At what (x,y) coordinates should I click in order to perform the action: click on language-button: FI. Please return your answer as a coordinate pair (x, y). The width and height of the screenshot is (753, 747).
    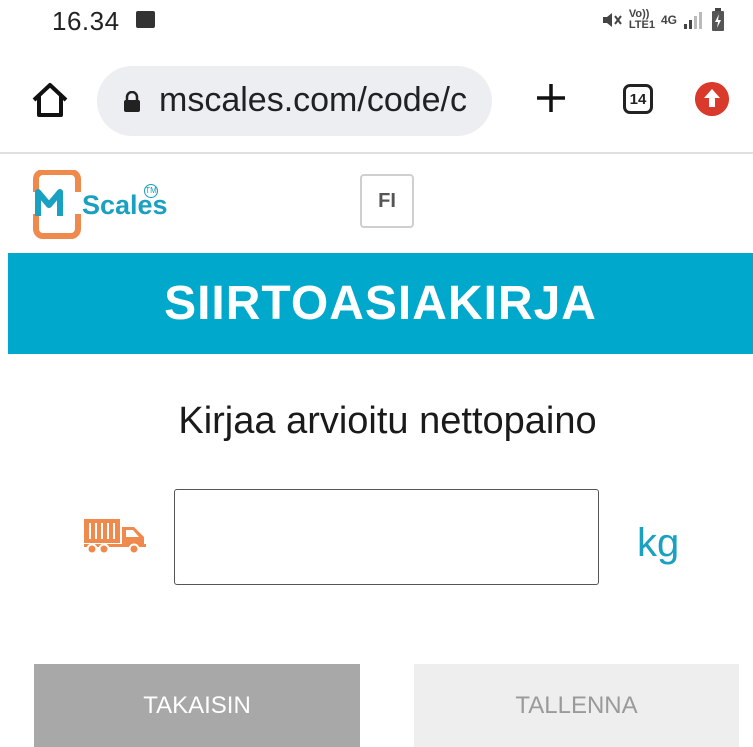
    Looking at the image, I should click on (387, 201).